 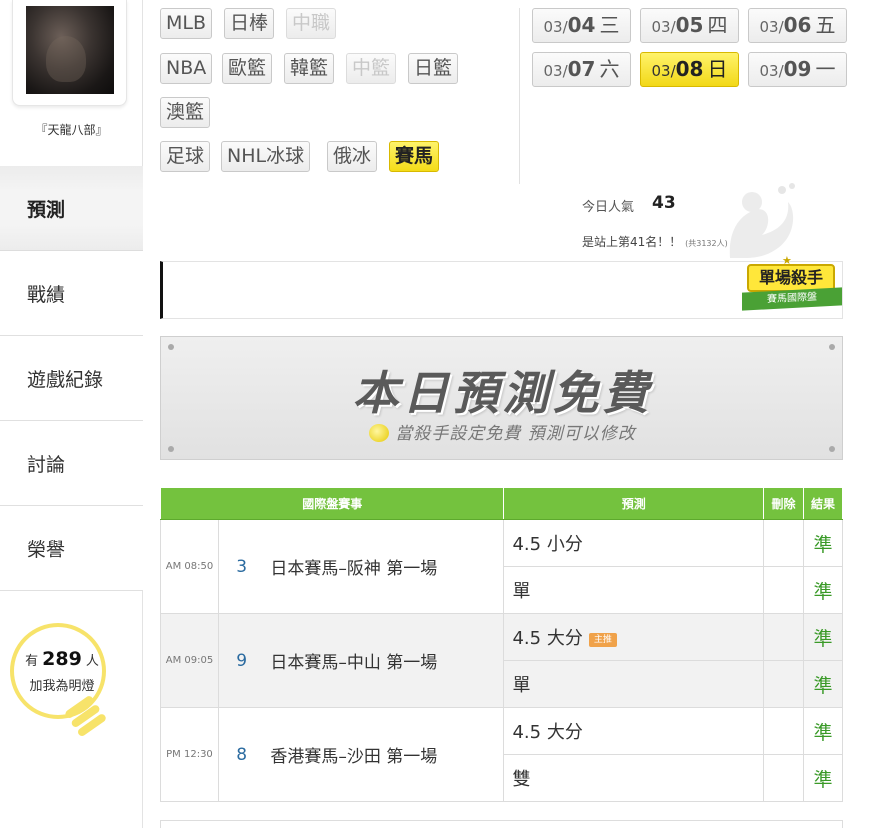 What do you see at coordinates (608, 207) in the screenshot?
I see `popularity-label: 今日人氣` at bounding box center [608, 207].